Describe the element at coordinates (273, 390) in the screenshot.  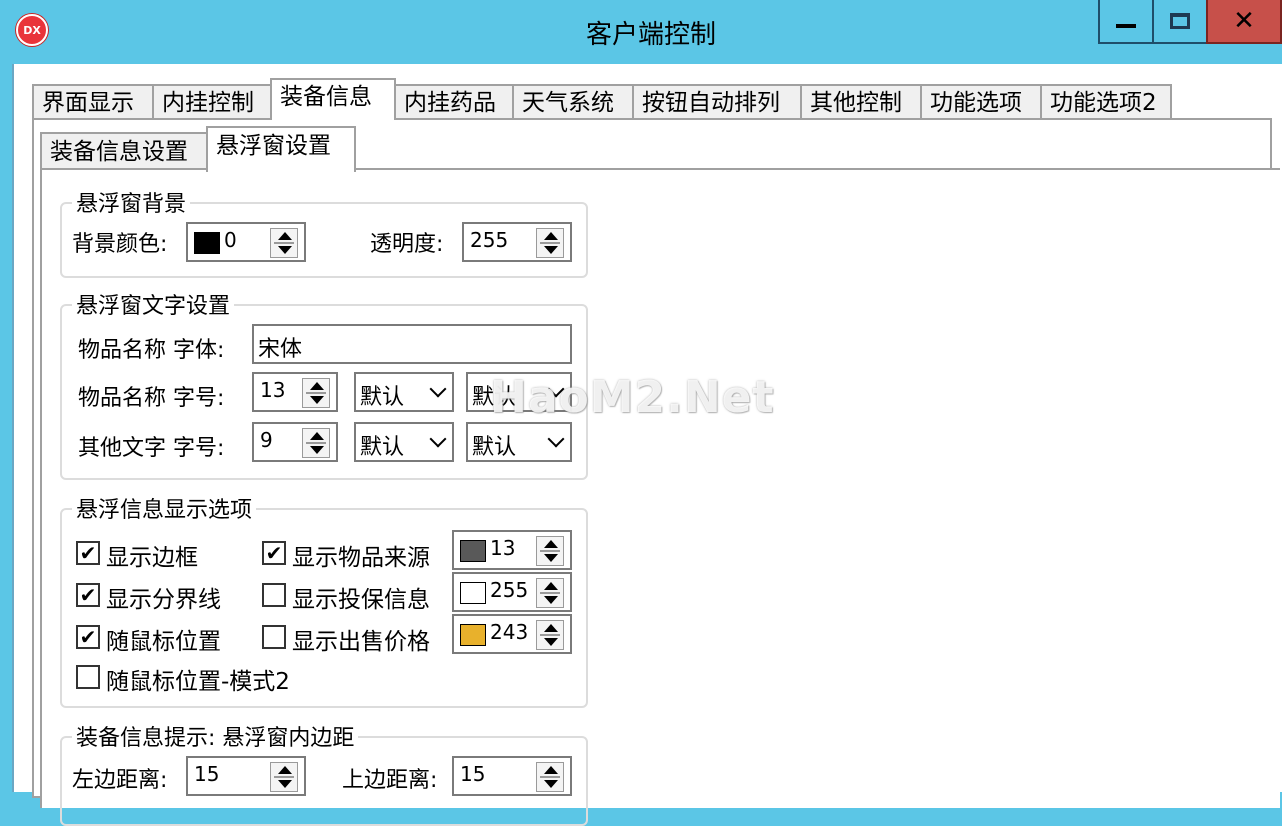
I see `item-size-value: 13` at that location.